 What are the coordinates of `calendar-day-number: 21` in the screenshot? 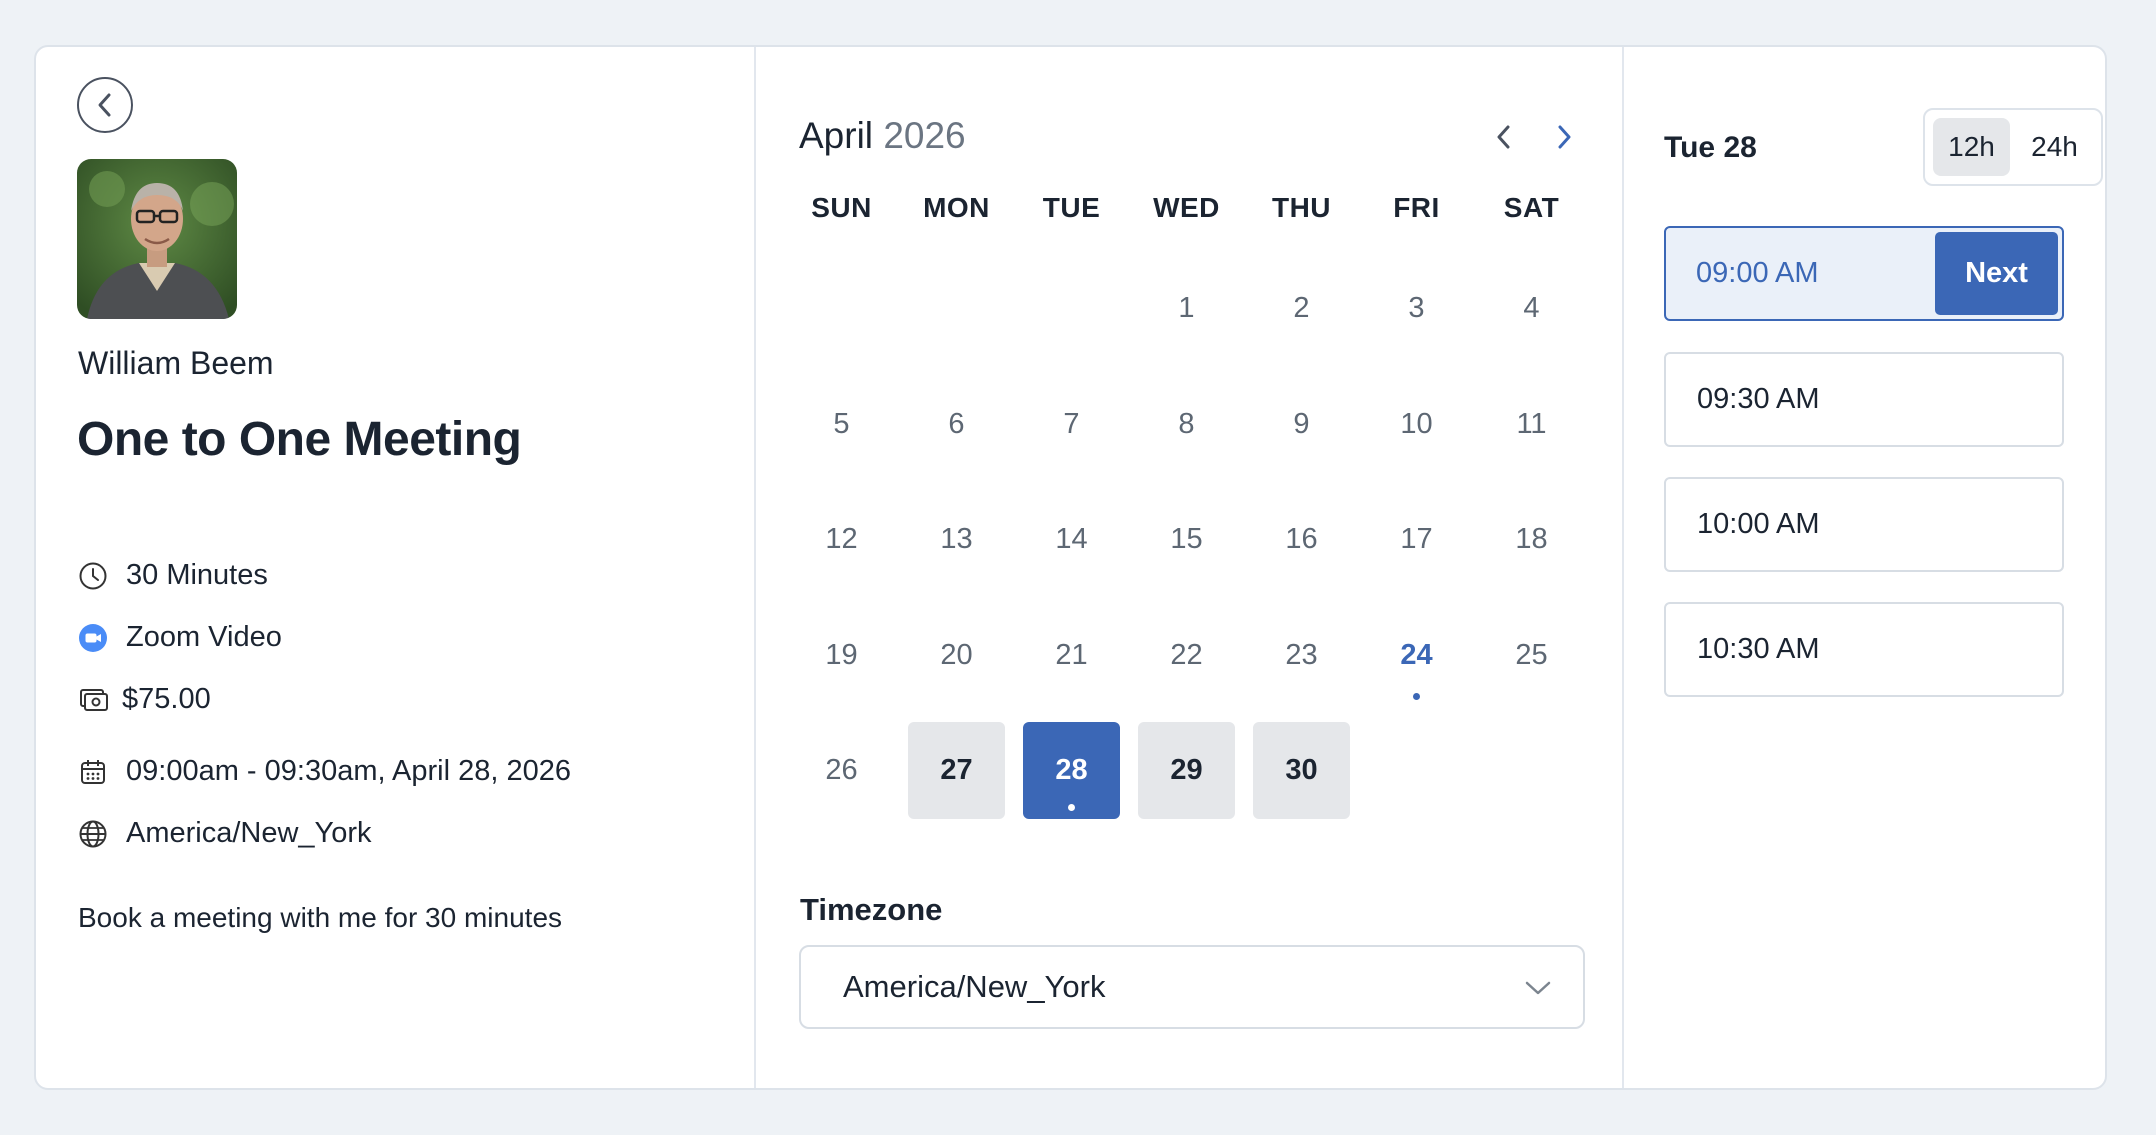 It's located at (1071, 654).